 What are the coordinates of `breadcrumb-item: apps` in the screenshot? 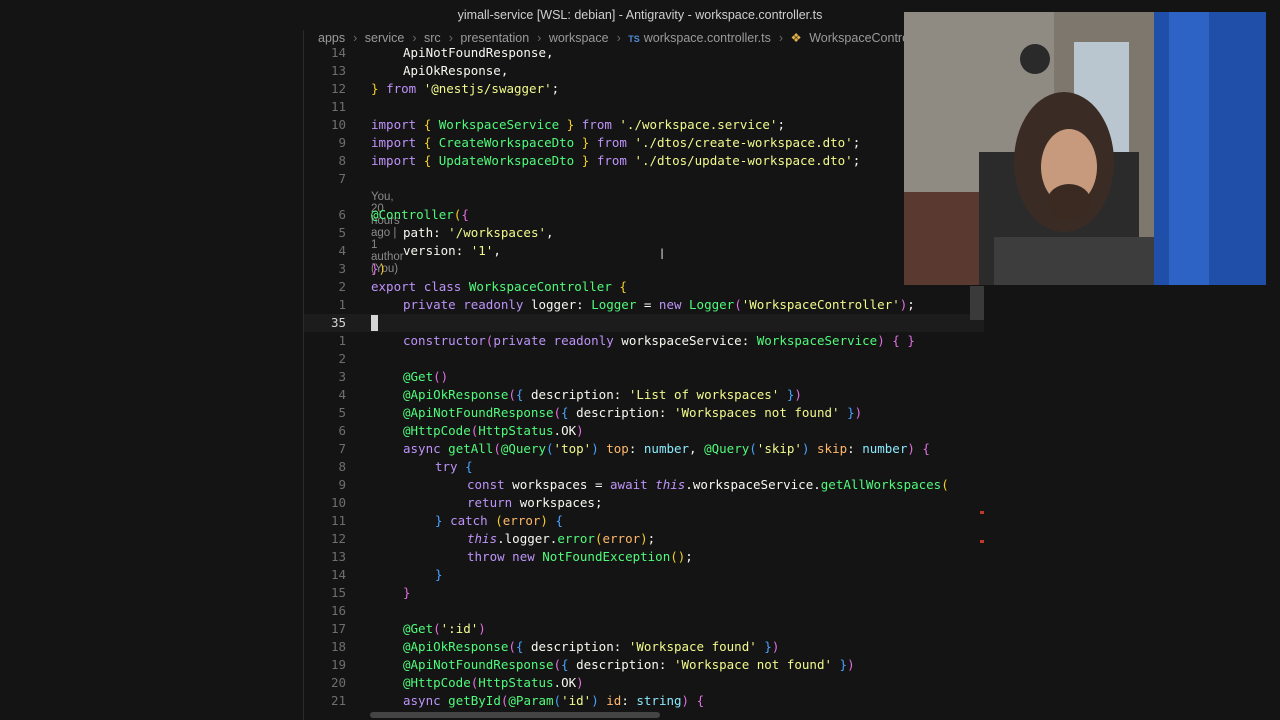 It's located at (331, 38).